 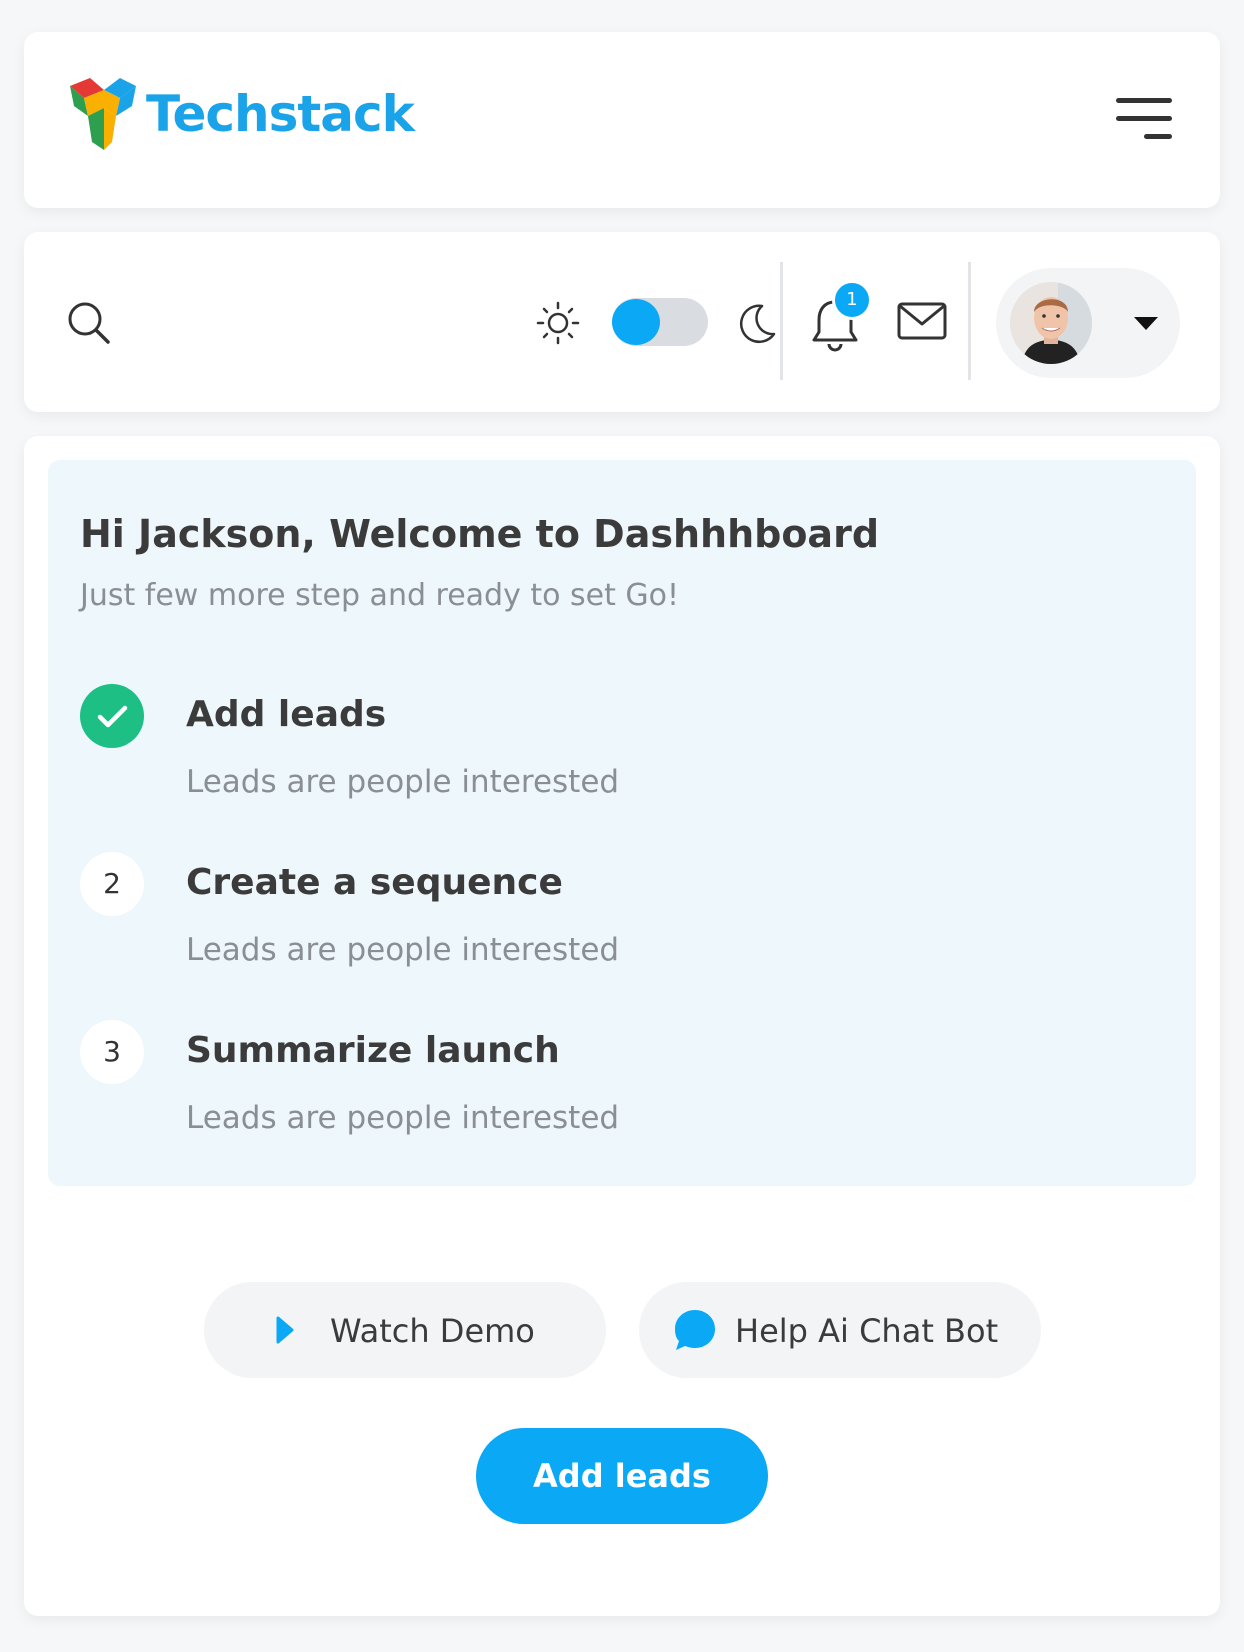 What do you see at coordinates (112, 884) in the screenshot?
I see `step-number: 2` at bounding box center [112, 884].